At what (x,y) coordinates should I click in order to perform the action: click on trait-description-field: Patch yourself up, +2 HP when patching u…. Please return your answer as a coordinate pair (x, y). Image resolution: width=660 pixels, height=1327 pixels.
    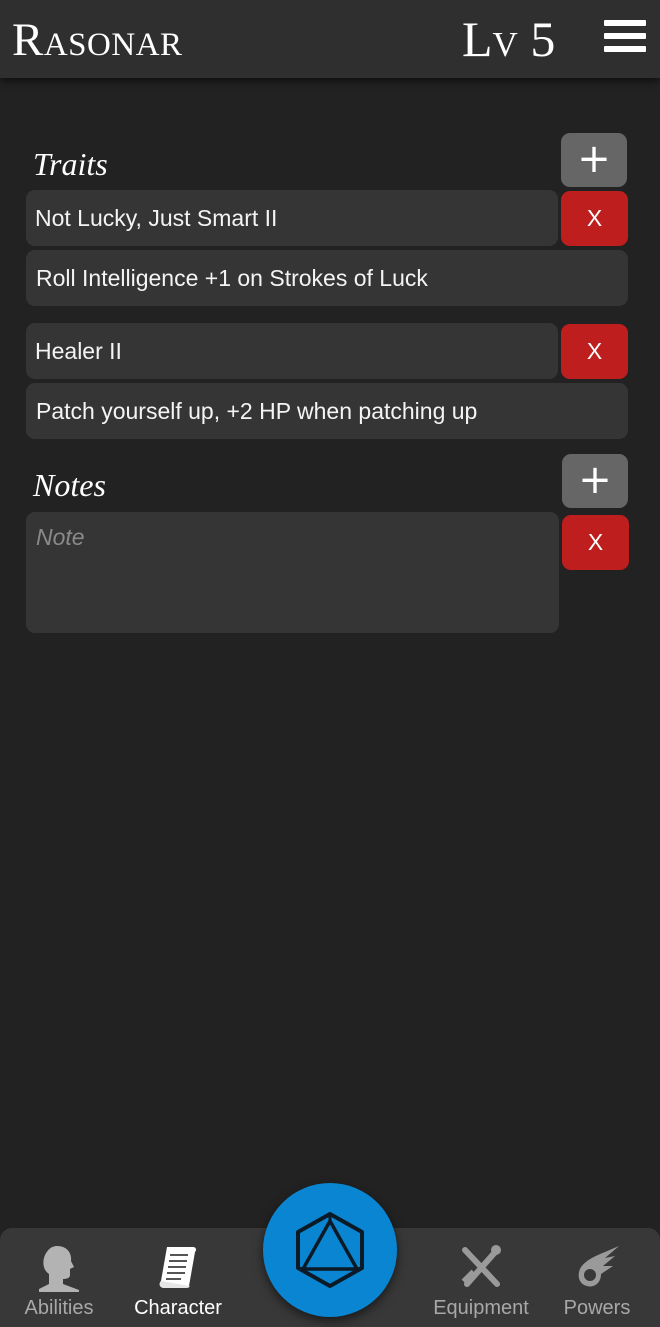
    Looking at the image, I should click on (327, 411).